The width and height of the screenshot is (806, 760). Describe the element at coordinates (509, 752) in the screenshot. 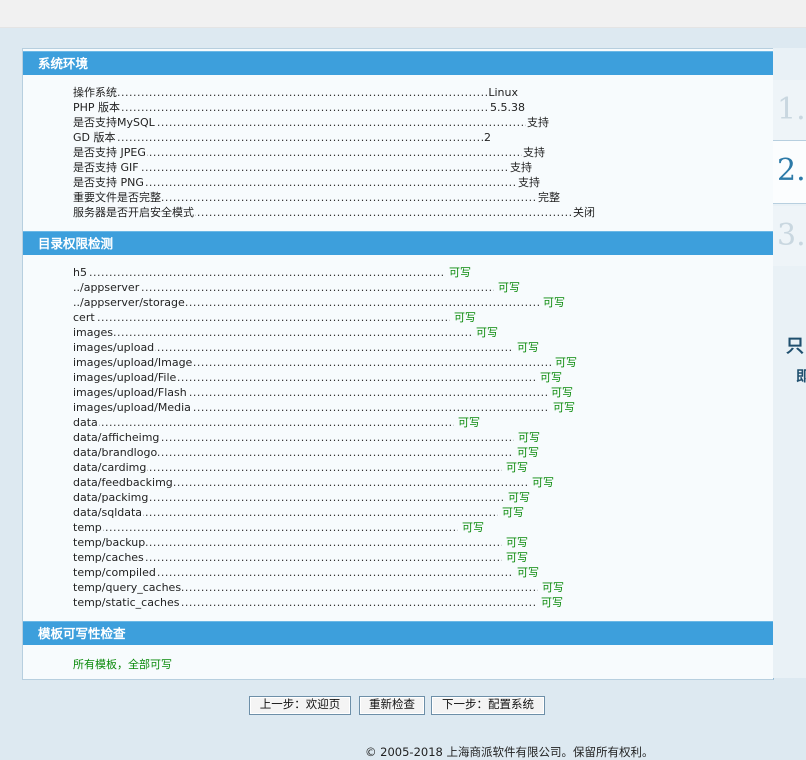

I see `copyright-footer: © 2005-2018 上海商派软件有限公司。保留所有权利。` at that location.